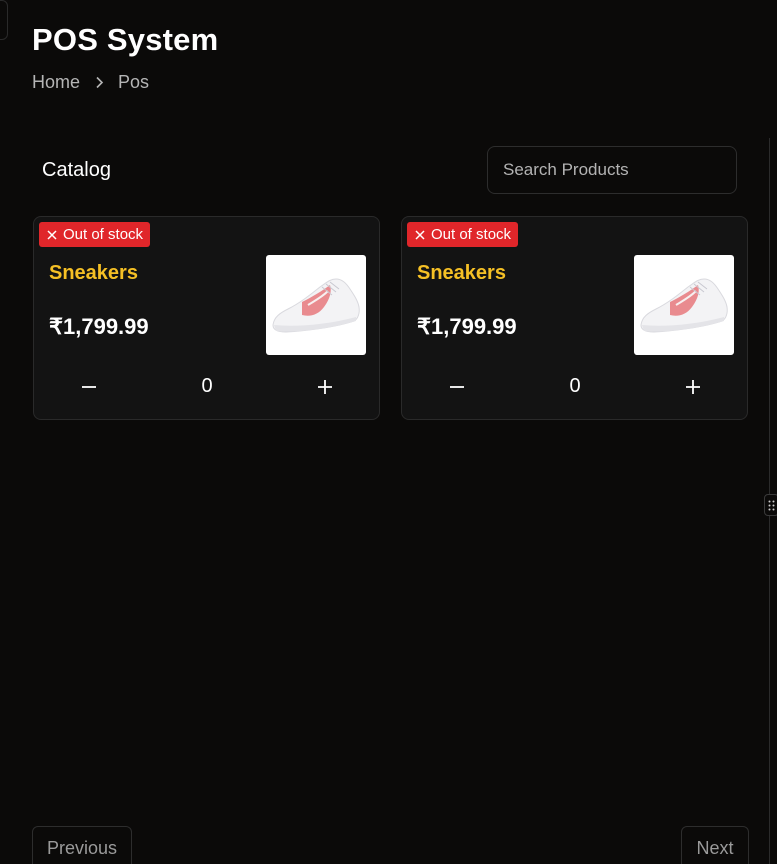 This screenshot has width=777, height=864. What do you see at coordinates (125, 39) in the screenshot?
I see `page-title: POS System` at bounding box center [125, 39].